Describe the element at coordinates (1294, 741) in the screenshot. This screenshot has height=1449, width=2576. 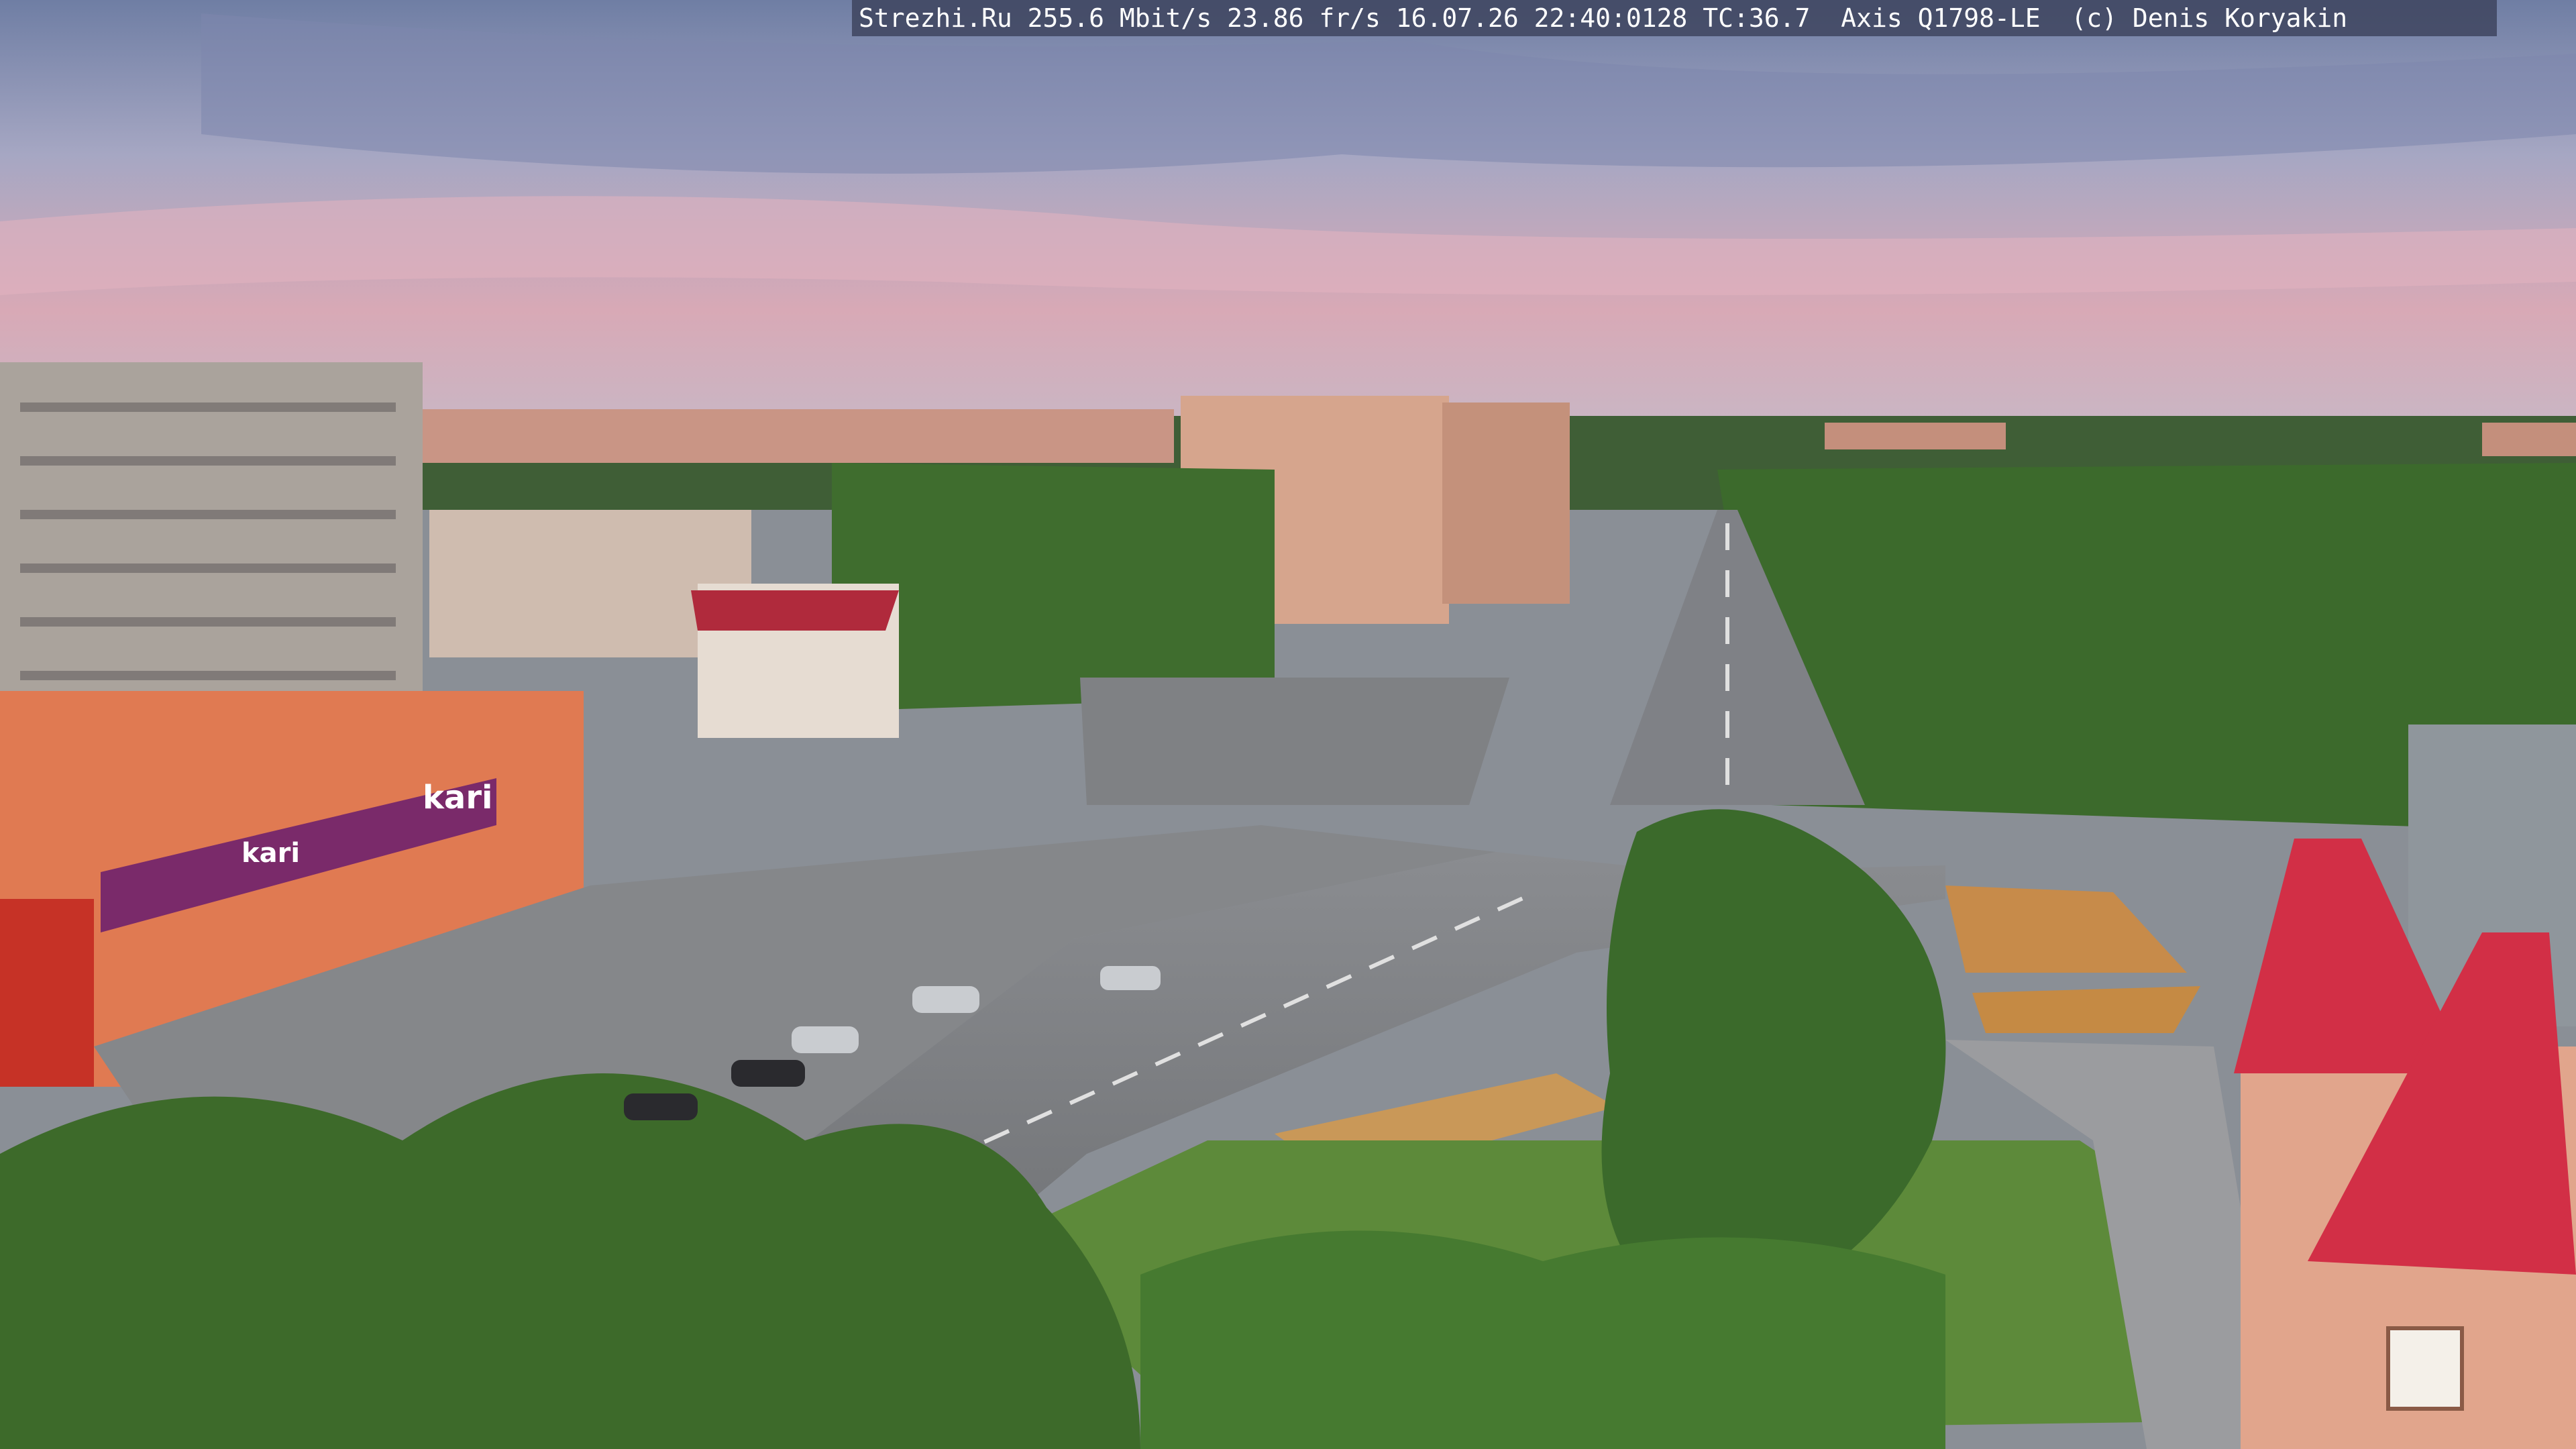
I see `upper-square` at that location.